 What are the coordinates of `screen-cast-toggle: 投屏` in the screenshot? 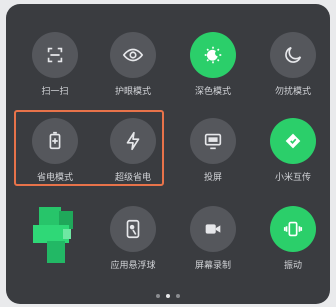 It's located at (213, 153).